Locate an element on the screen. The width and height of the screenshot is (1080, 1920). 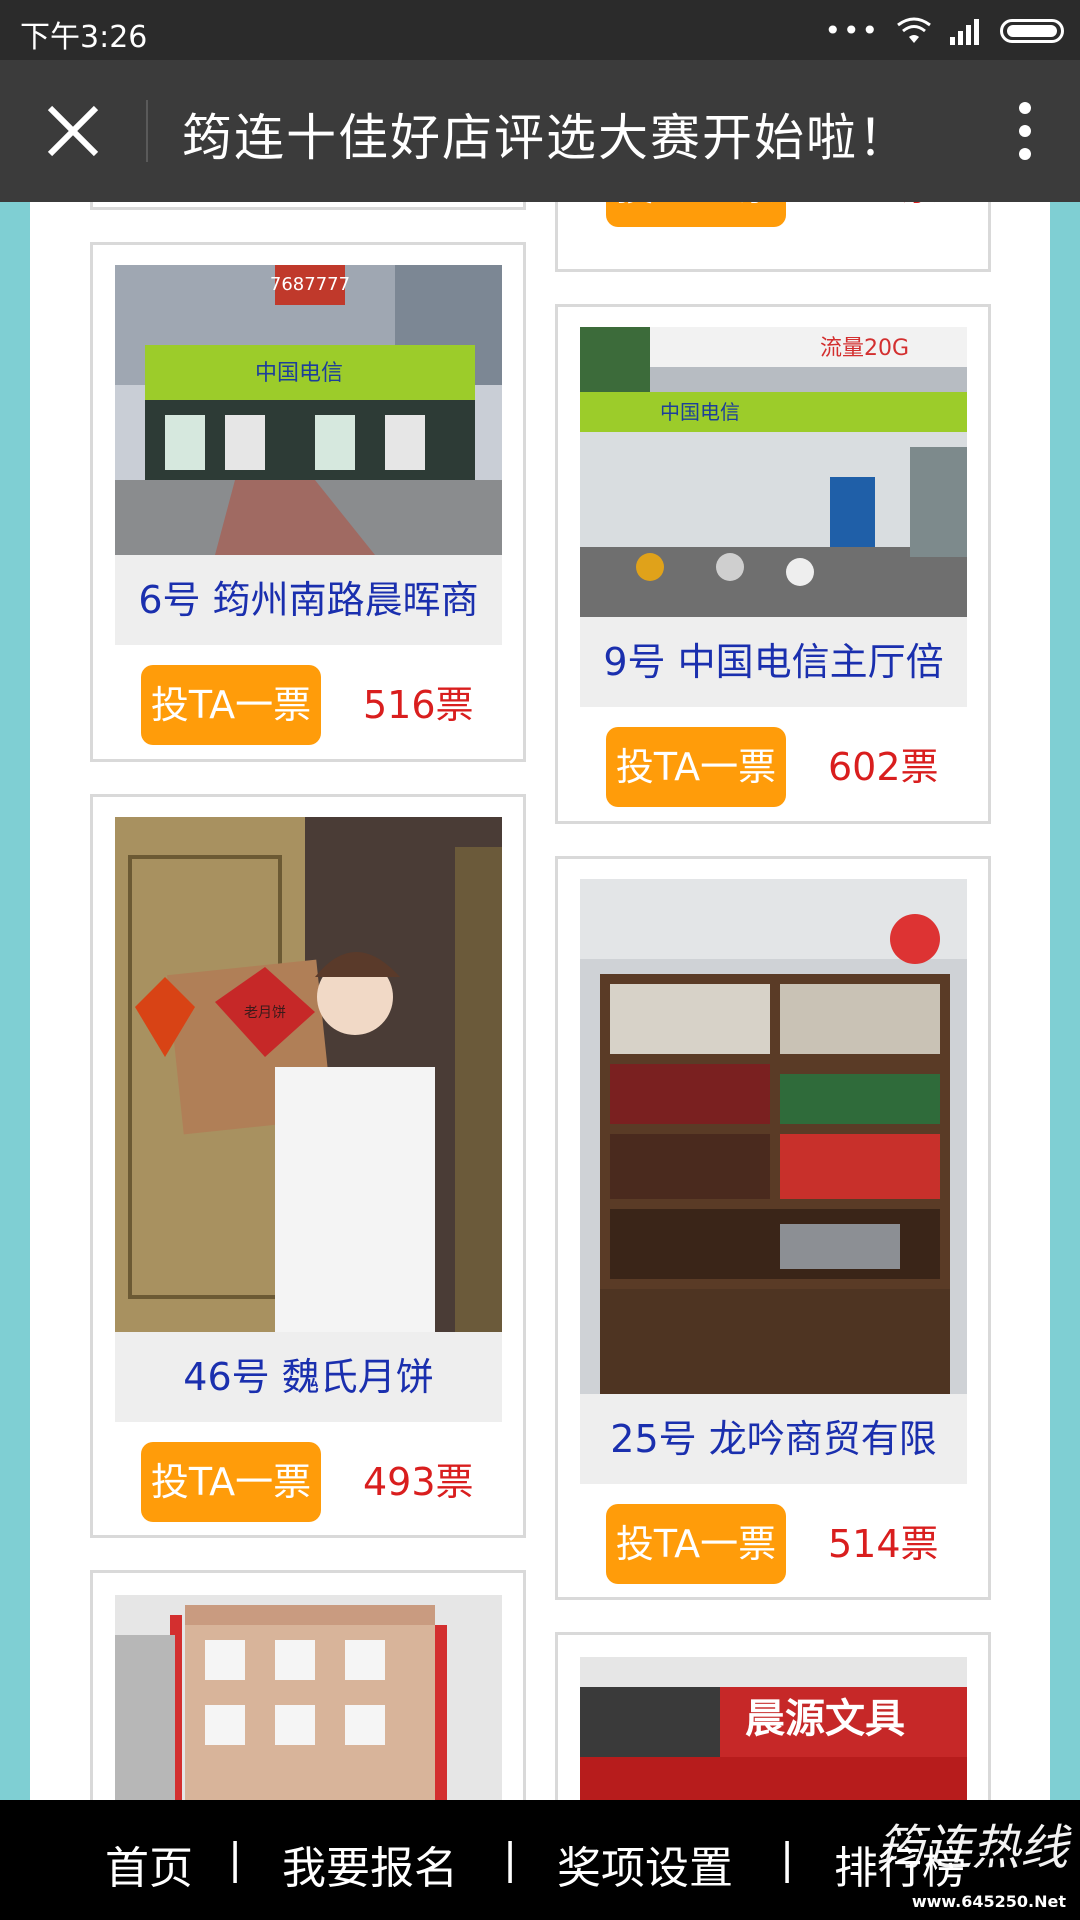
card-9: 流量20G 中国电信 9号 中国电信主厅倍 投TA一票 602票 is located at coordinates (773, 564).